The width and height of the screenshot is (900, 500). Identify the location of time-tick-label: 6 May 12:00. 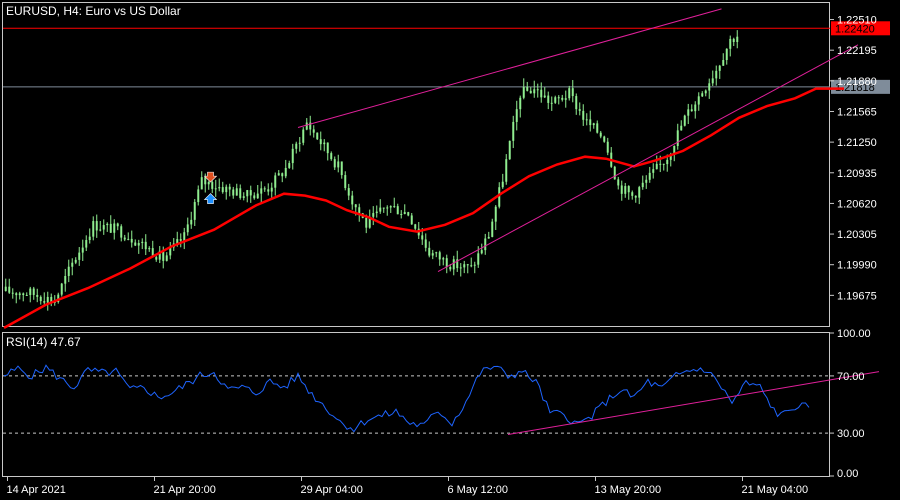
(478, 490).